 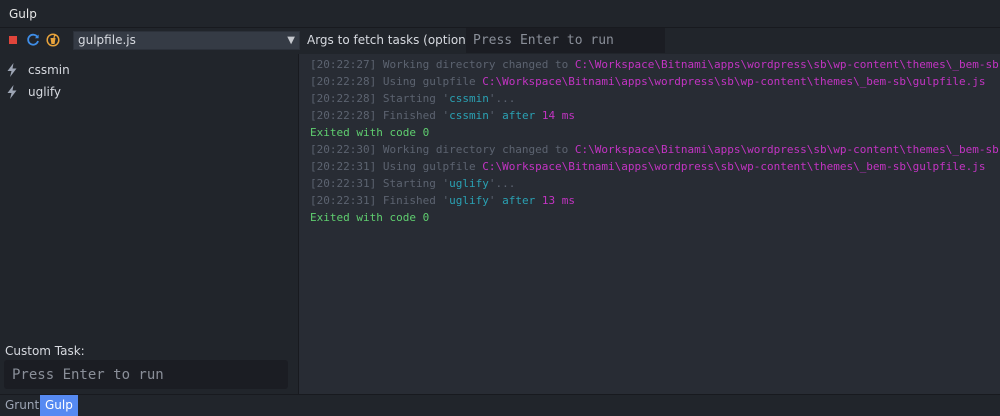 What do you see at coordinates (53, 40) in the screenshot?
I see `gulp-icon` at bounding box center [53, 40].